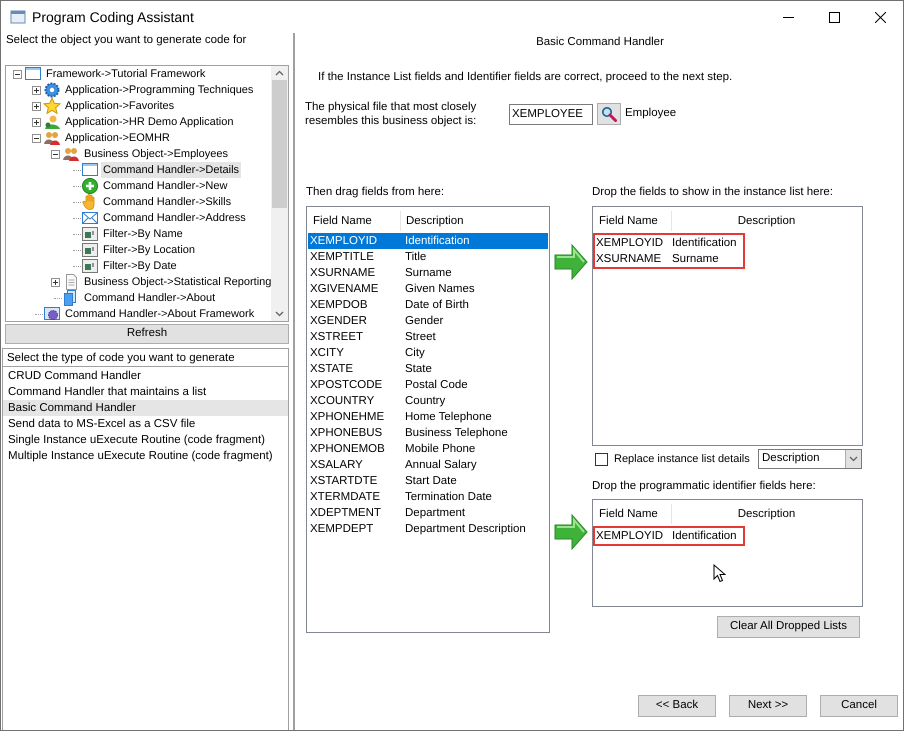 The width and height of the screenshot is (904, 731). What do you see at coordinates (571, 262) in the screenshot?
I see `arrow-icon` at bounding box center [571, 262].